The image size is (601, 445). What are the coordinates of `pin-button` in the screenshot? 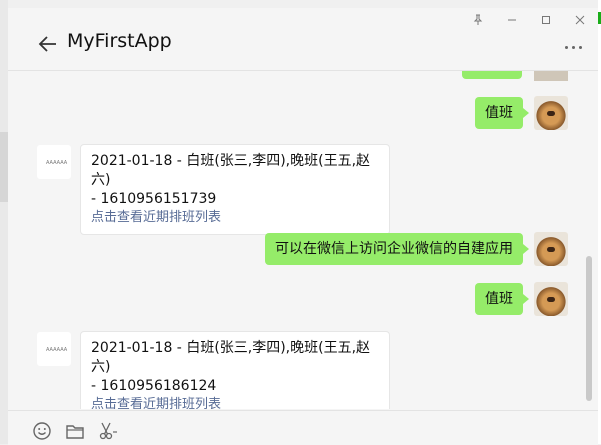 It's located at (478, 22).